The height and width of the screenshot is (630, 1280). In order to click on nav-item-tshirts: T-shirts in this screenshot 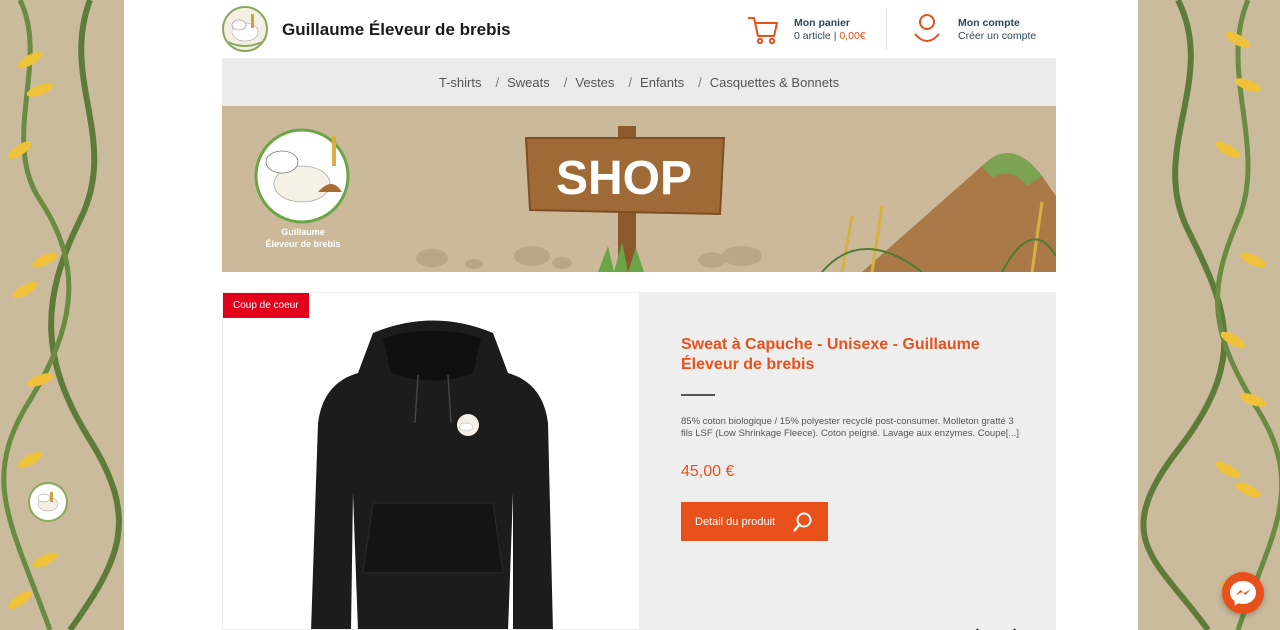, I will do `click(460, 82)`.